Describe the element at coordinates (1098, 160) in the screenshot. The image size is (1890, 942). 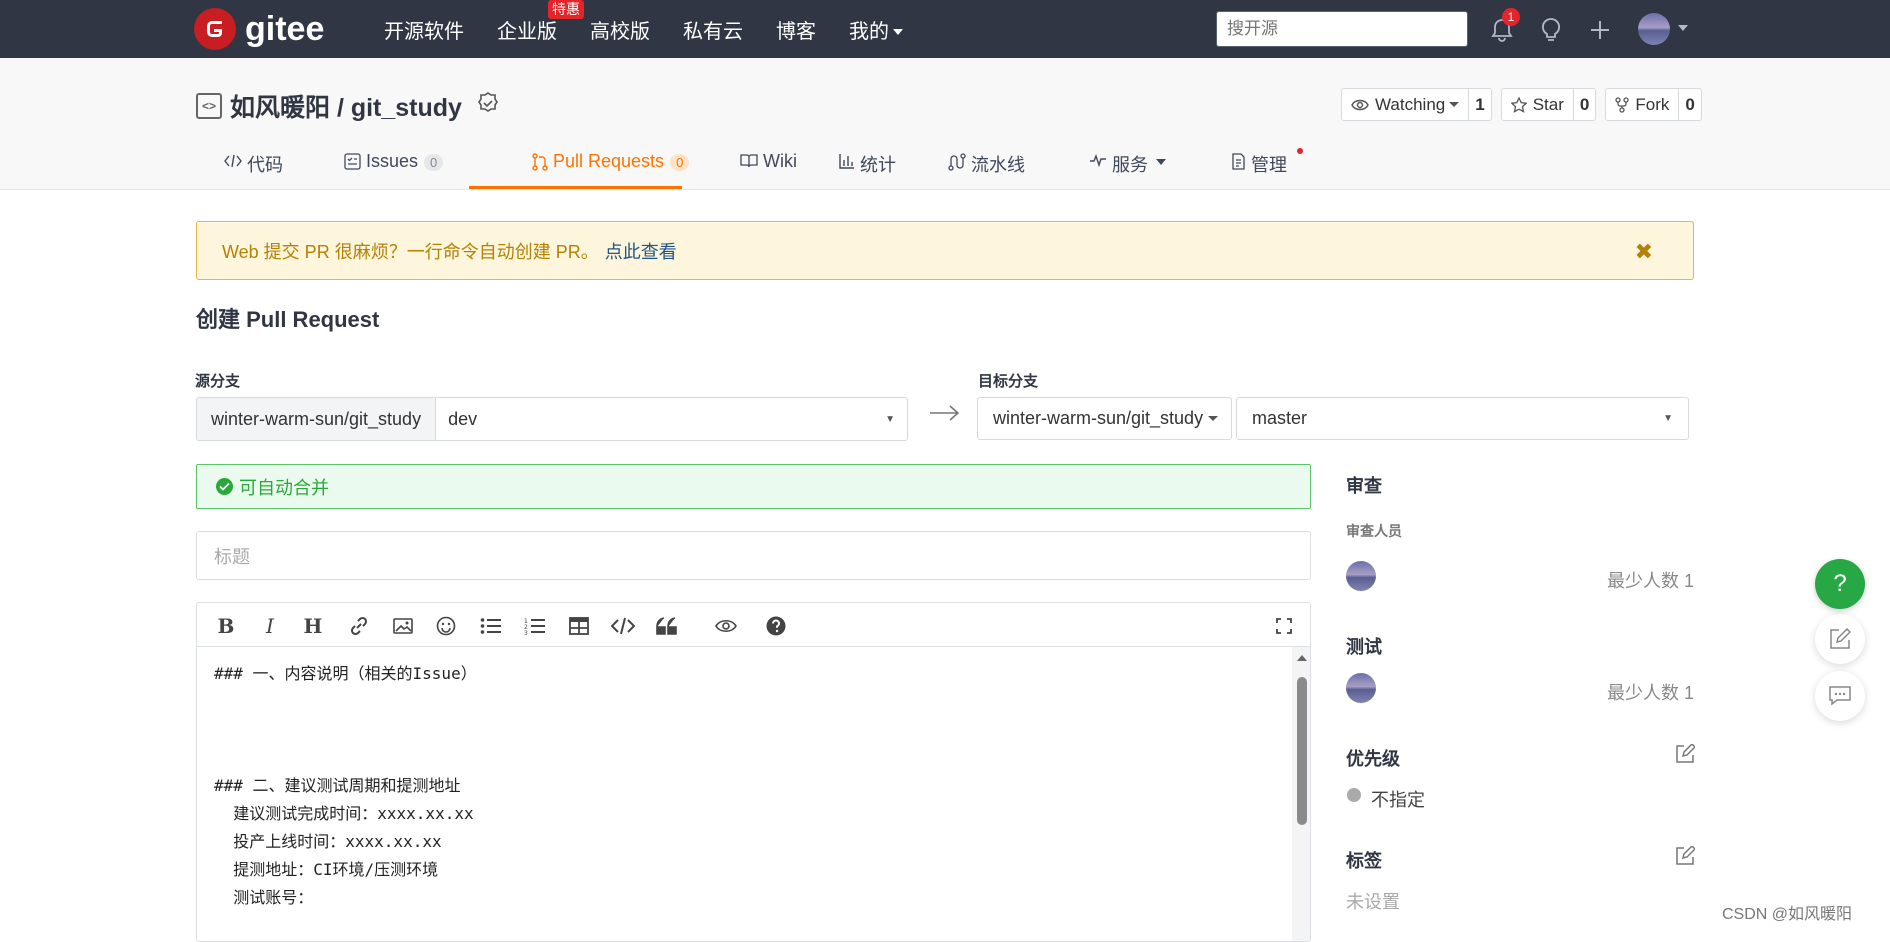
I see `pulse-icon` at that location.